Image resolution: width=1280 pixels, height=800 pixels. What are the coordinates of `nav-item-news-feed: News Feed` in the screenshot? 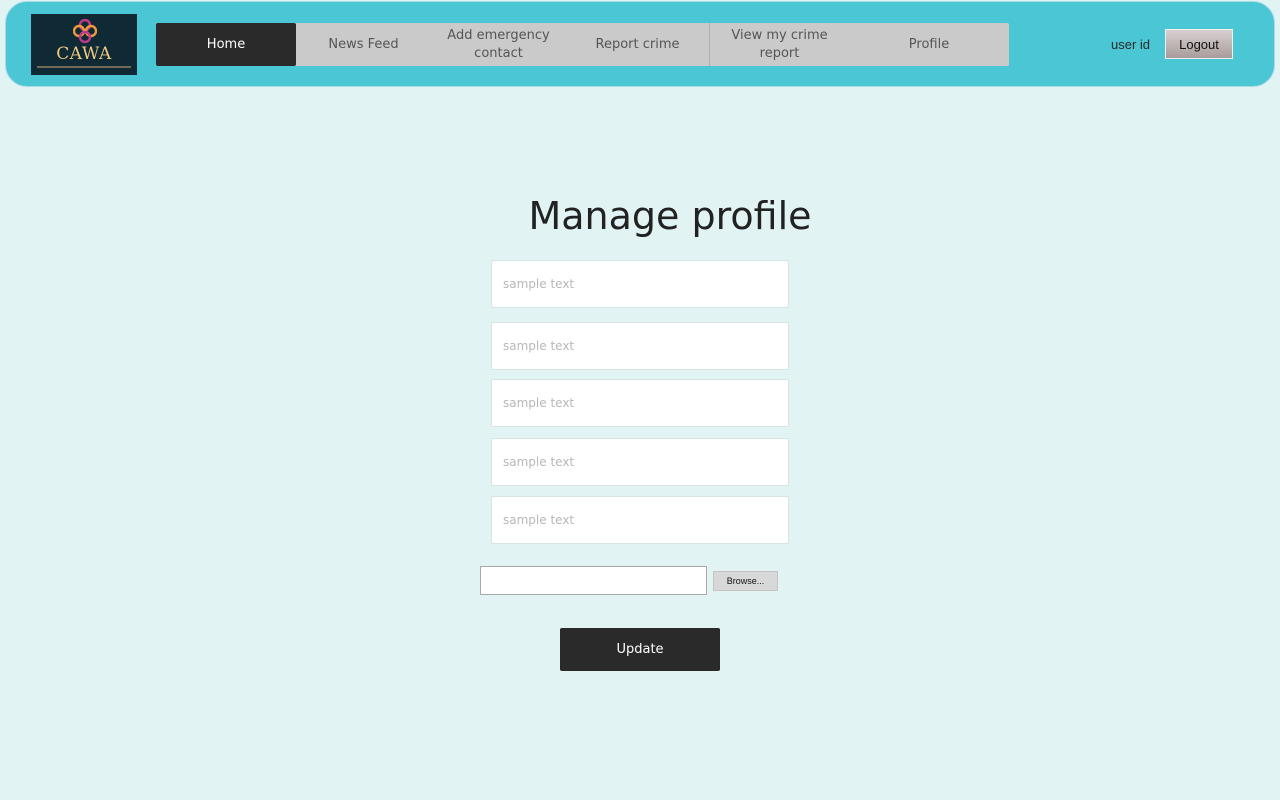 It's located at (363, 44).